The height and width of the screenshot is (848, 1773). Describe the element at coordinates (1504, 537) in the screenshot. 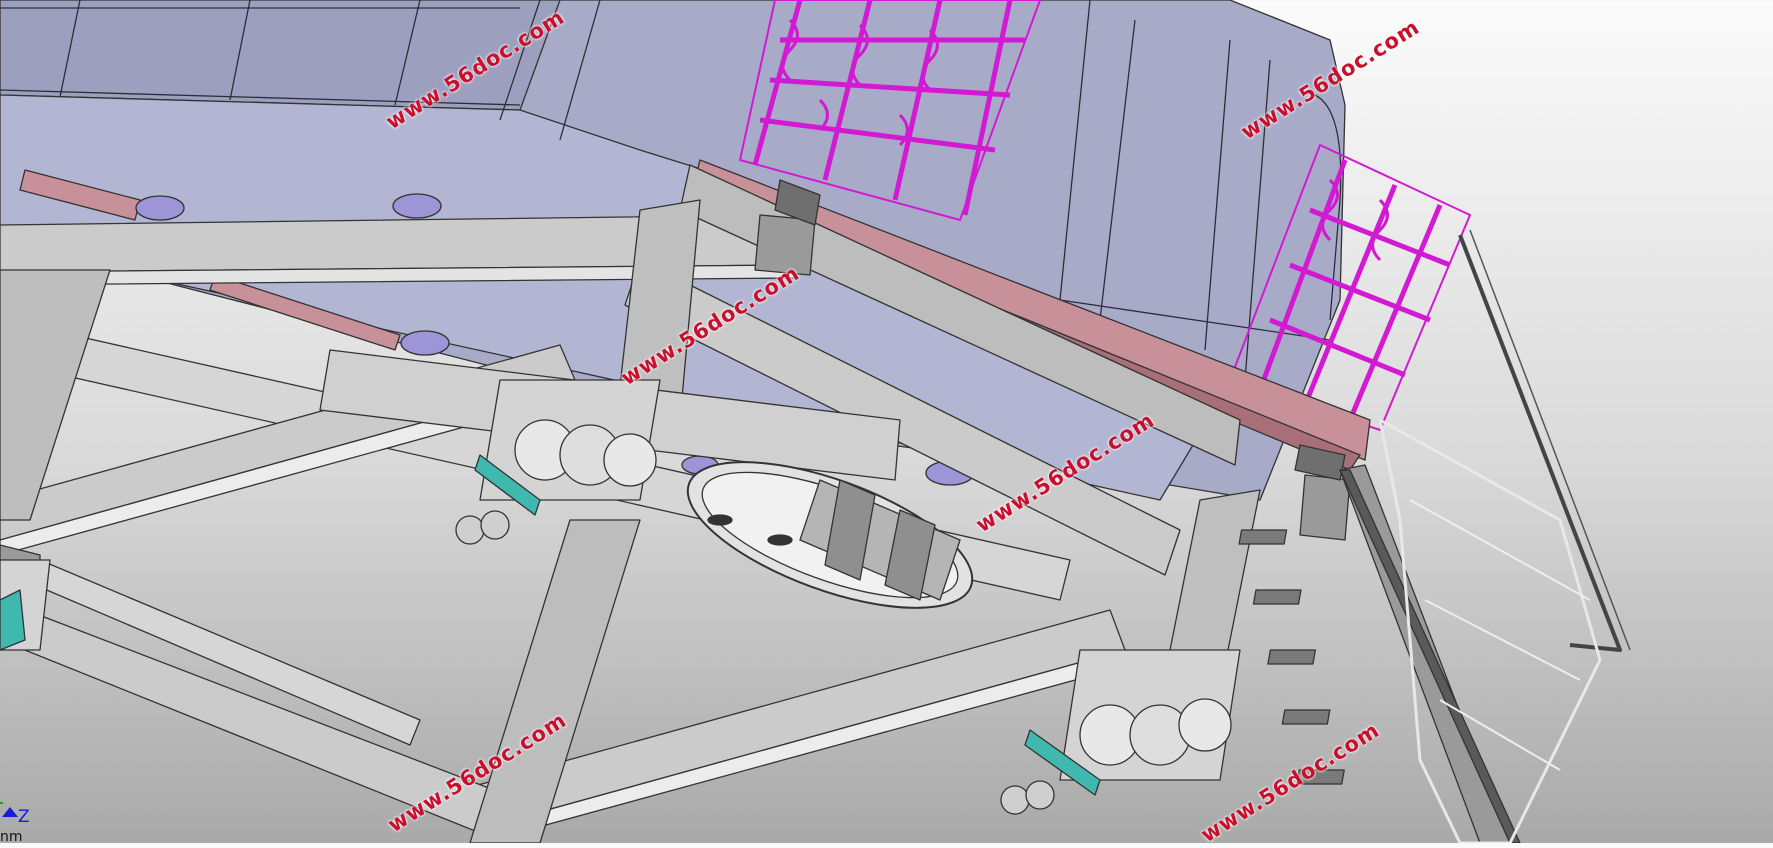

I see `handrail` at that location.